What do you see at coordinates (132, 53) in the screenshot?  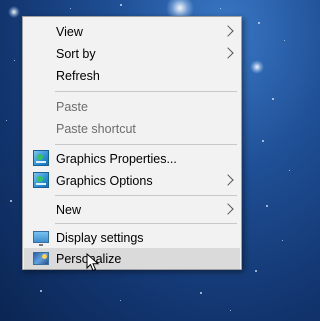 I see `menu-item-sort-by: Sort by` at bounding box center [132, 53].